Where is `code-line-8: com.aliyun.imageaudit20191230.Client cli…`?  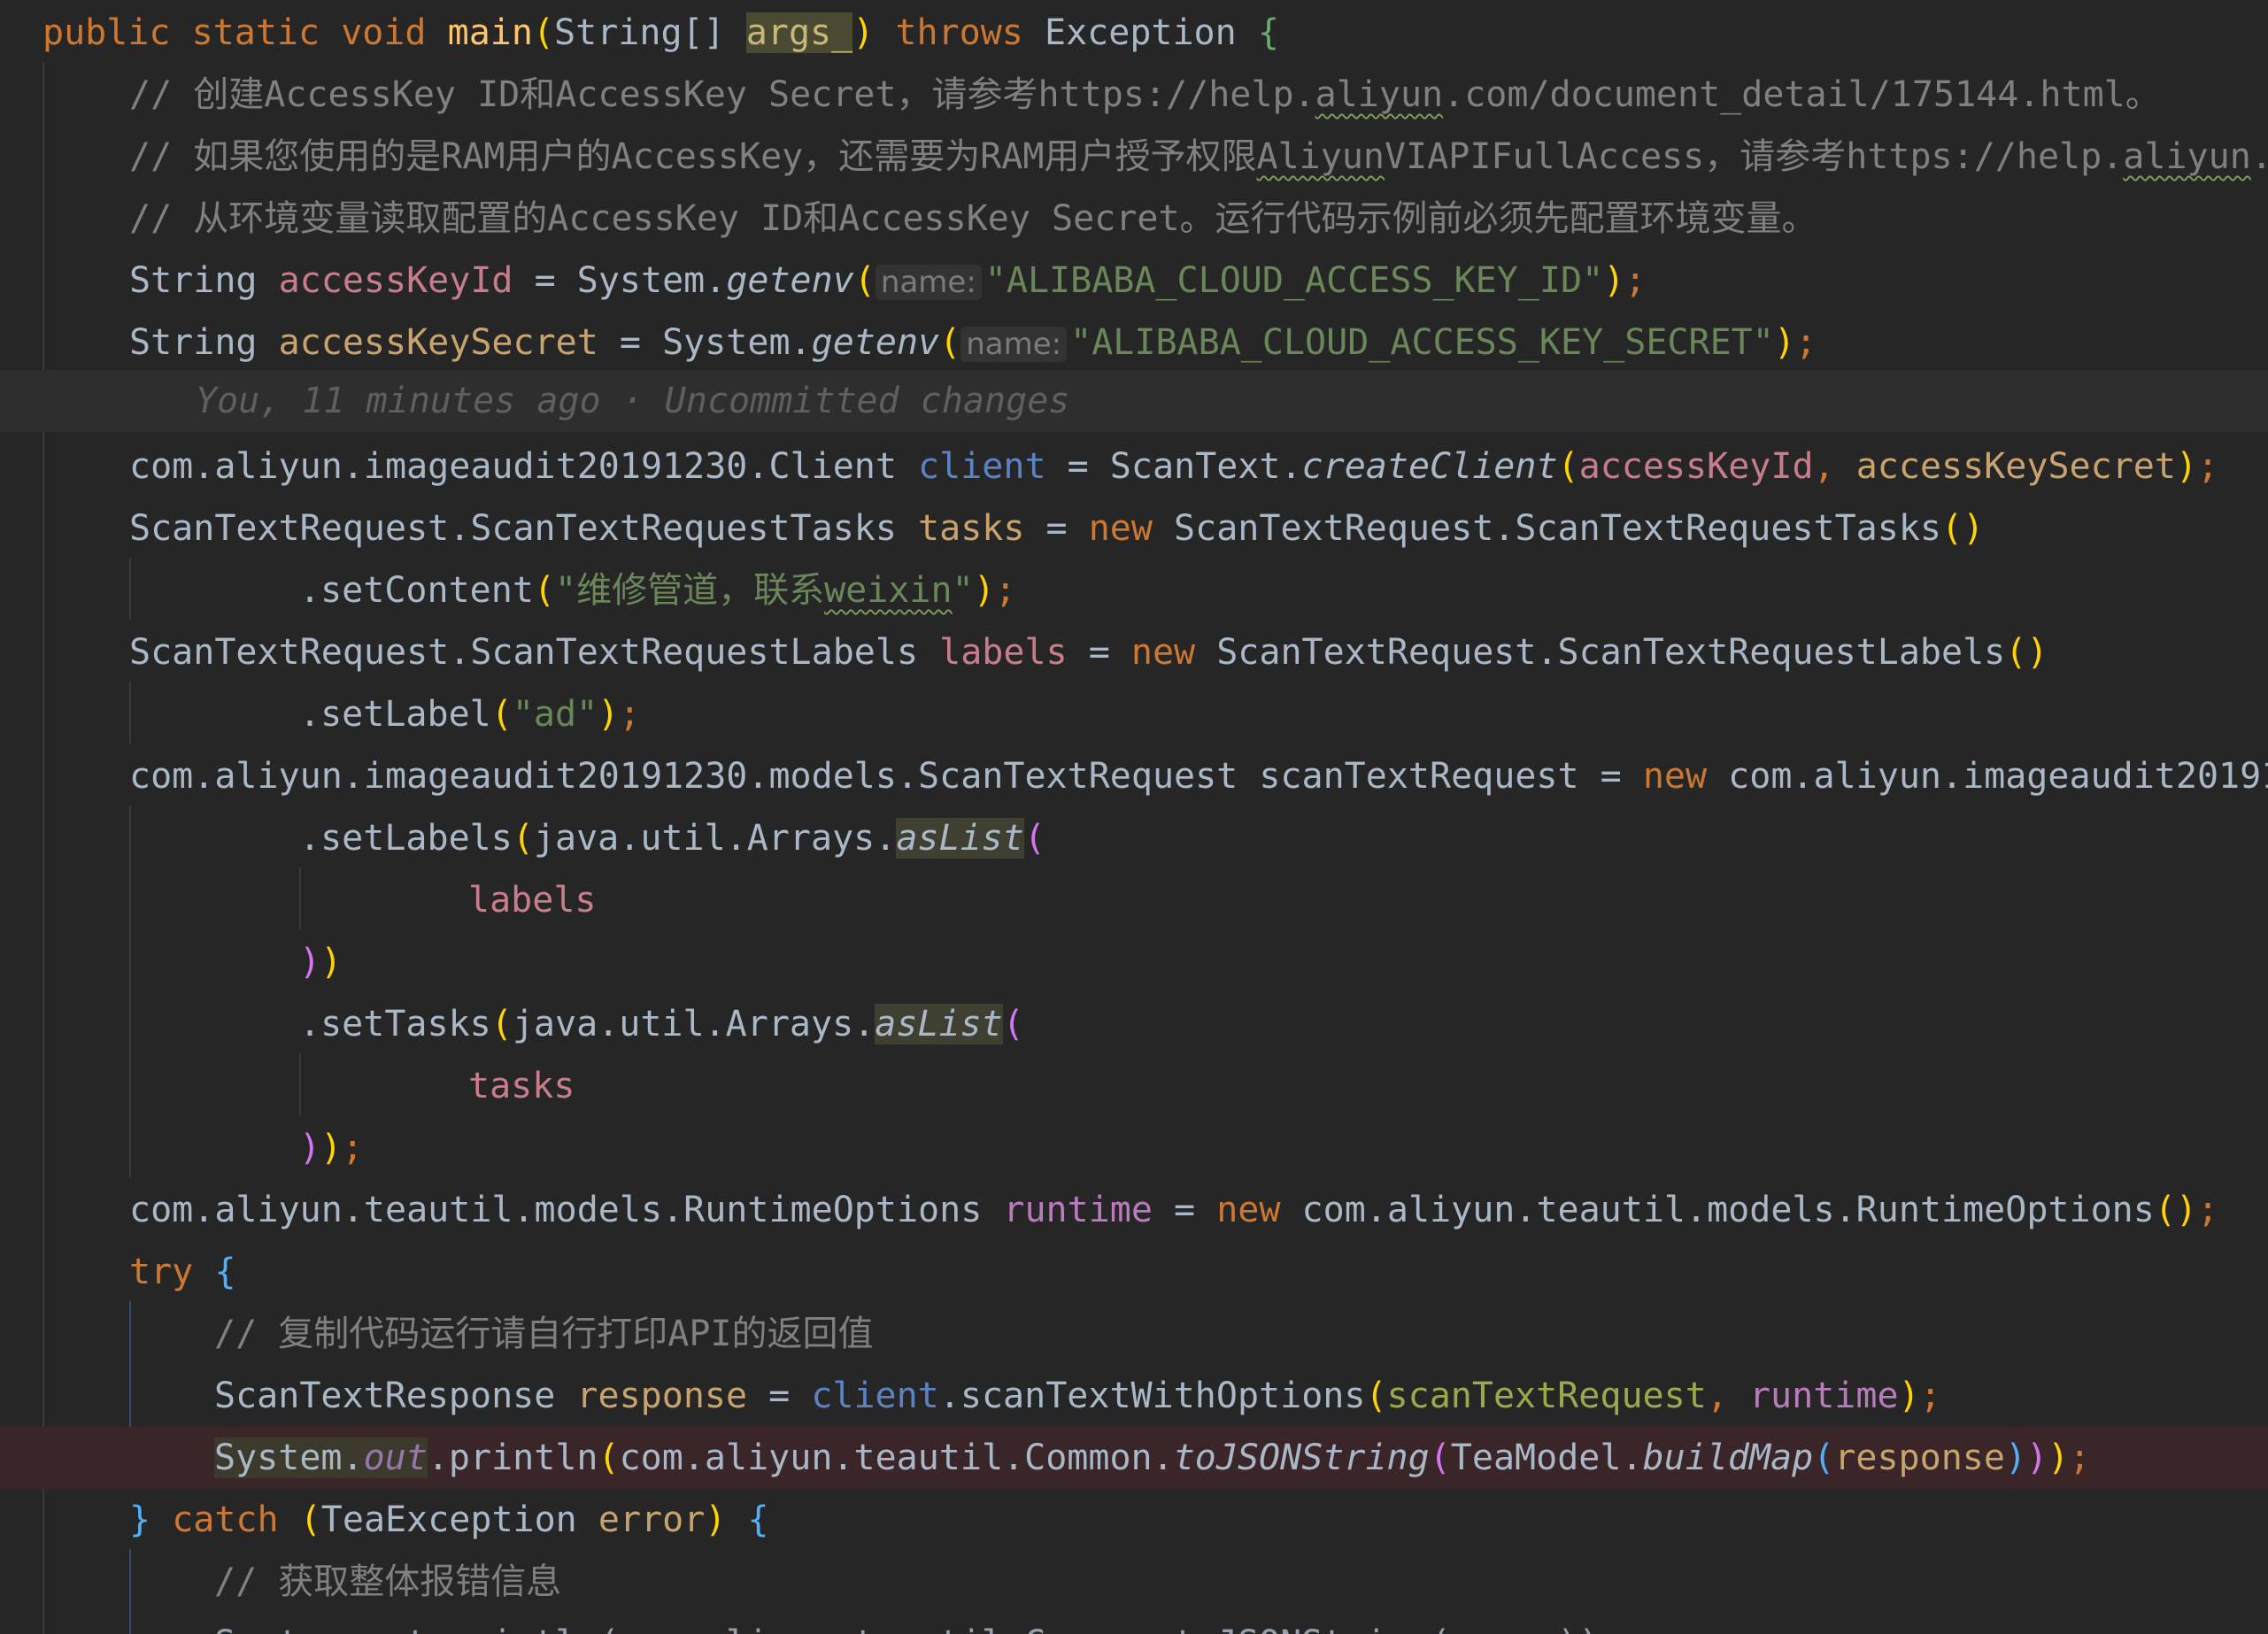
code-line-8: com.aliyun.imageaudit20191230.Client cli… is located at coordinates (1134, 466).